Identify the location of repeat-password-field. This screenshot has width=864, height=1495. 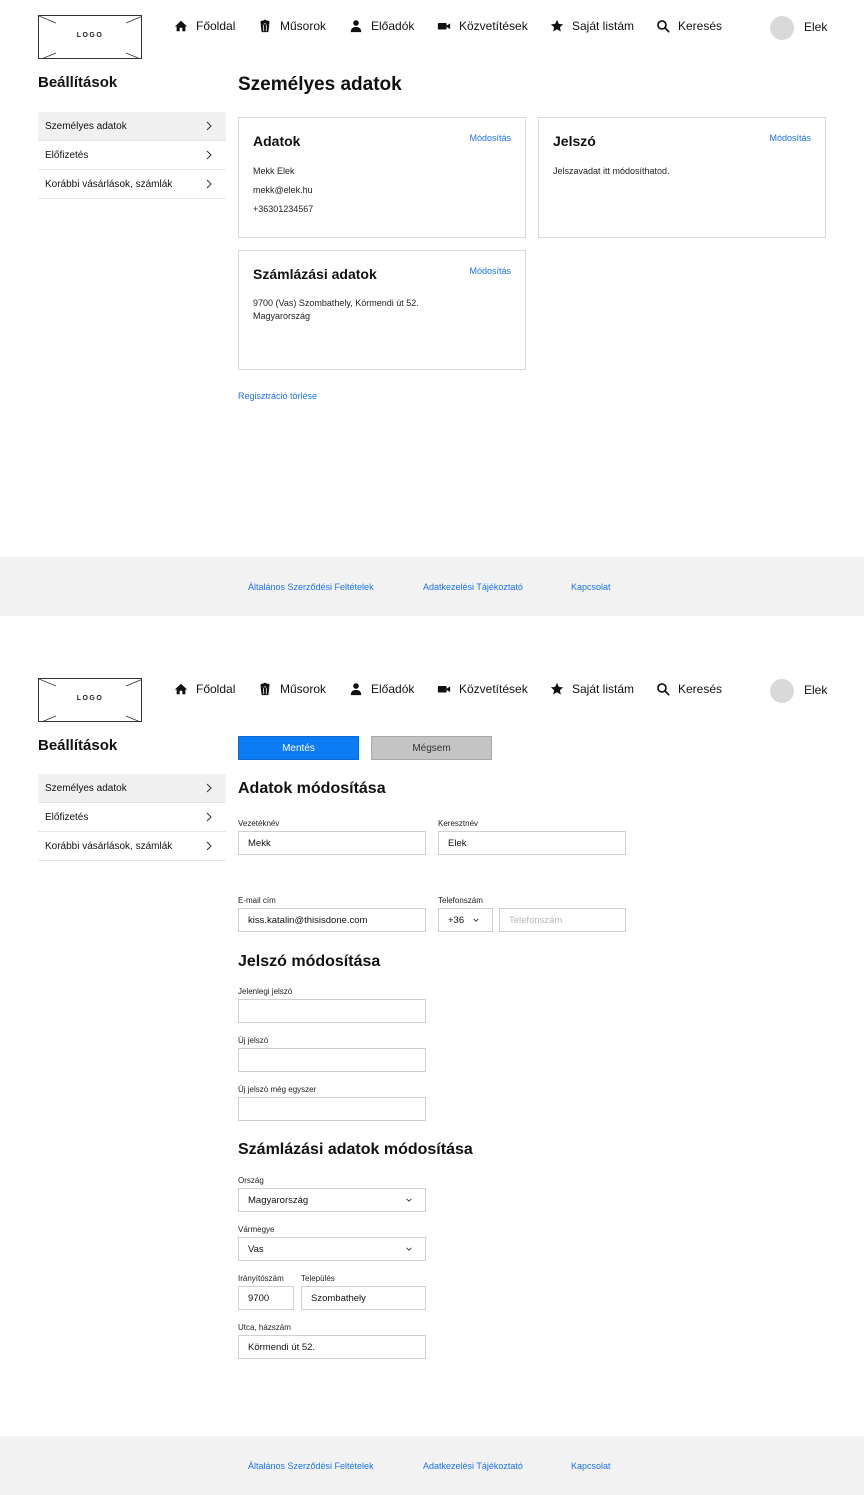
(332, 1109).